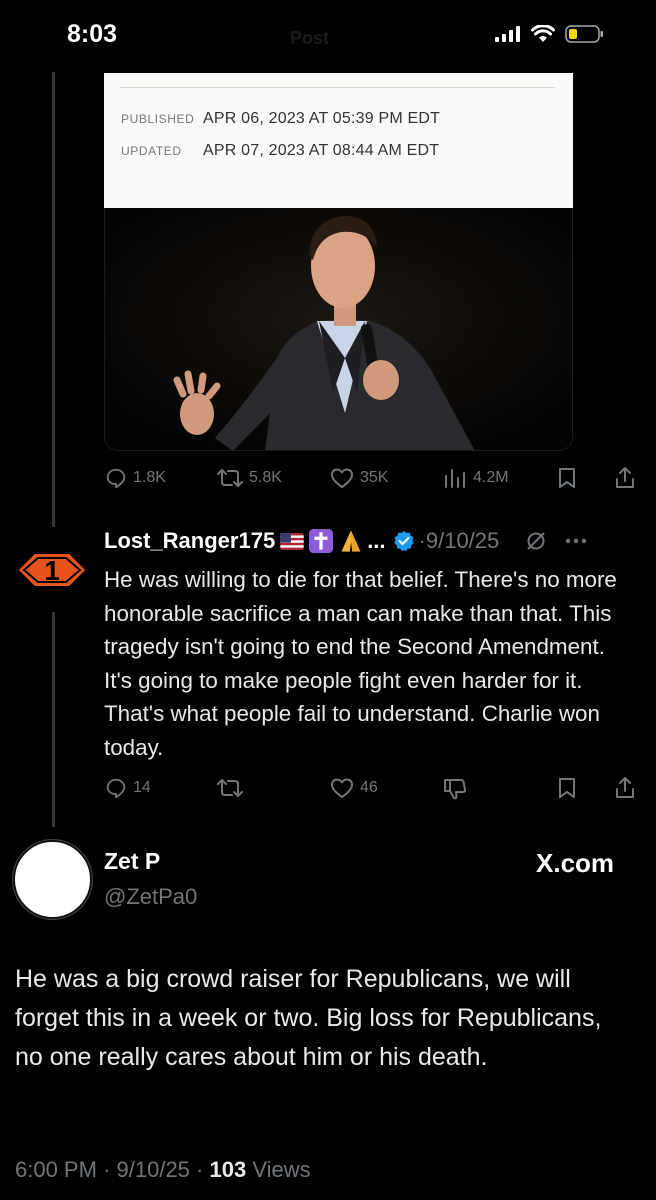 Image resolution: width=656 pixels, height=1200 pixels. I want to click on like-count: 35K, so click(374, 477).